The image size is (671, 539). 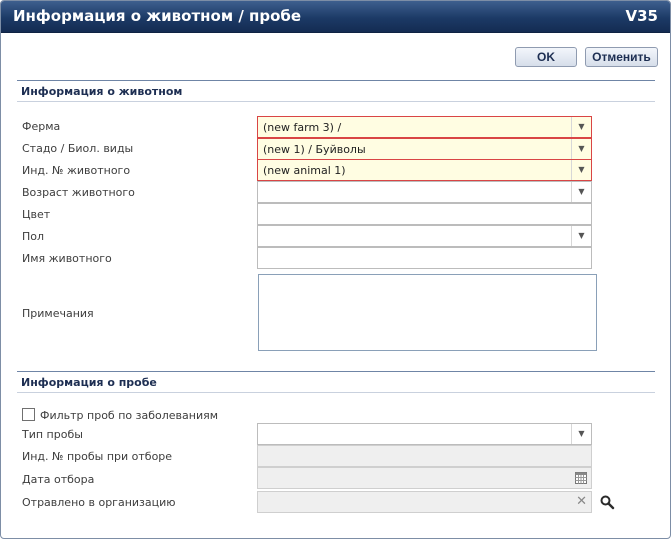 What do you see at coordinates (78, 192) in the screenshot?
I see `age-label: Возраст животного` at bounding box center [78, 192].